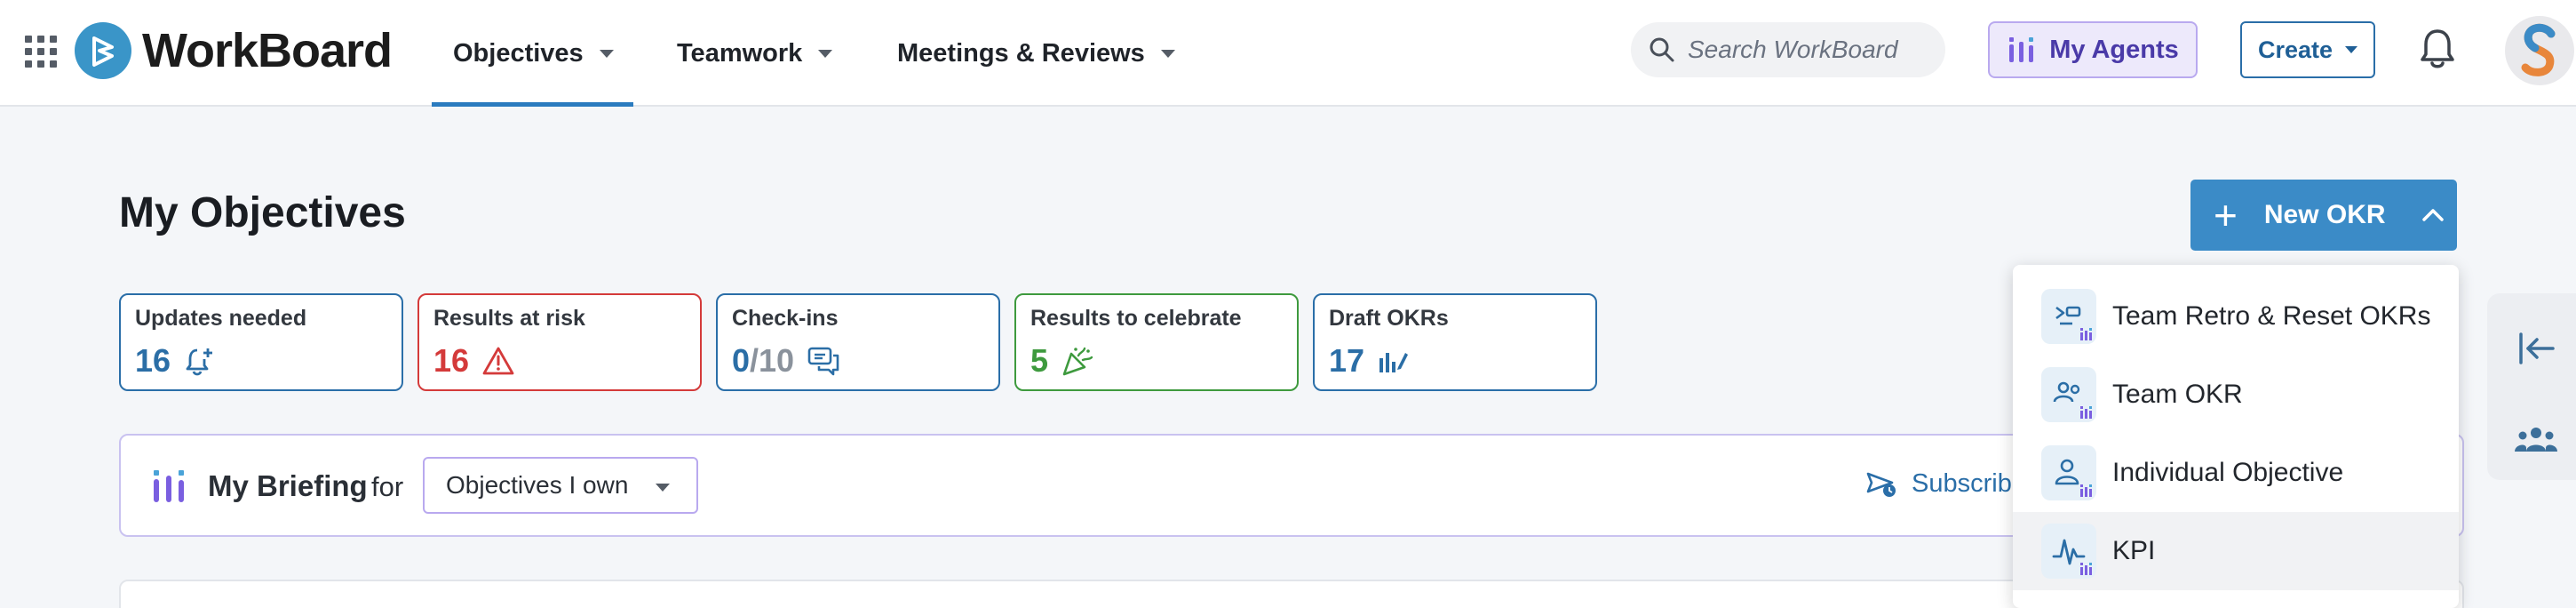 This screenshot has width=2576, height=608. Describe the element at coordinates (2068, 394) in the screenshot. I see `team-icon` at that location.